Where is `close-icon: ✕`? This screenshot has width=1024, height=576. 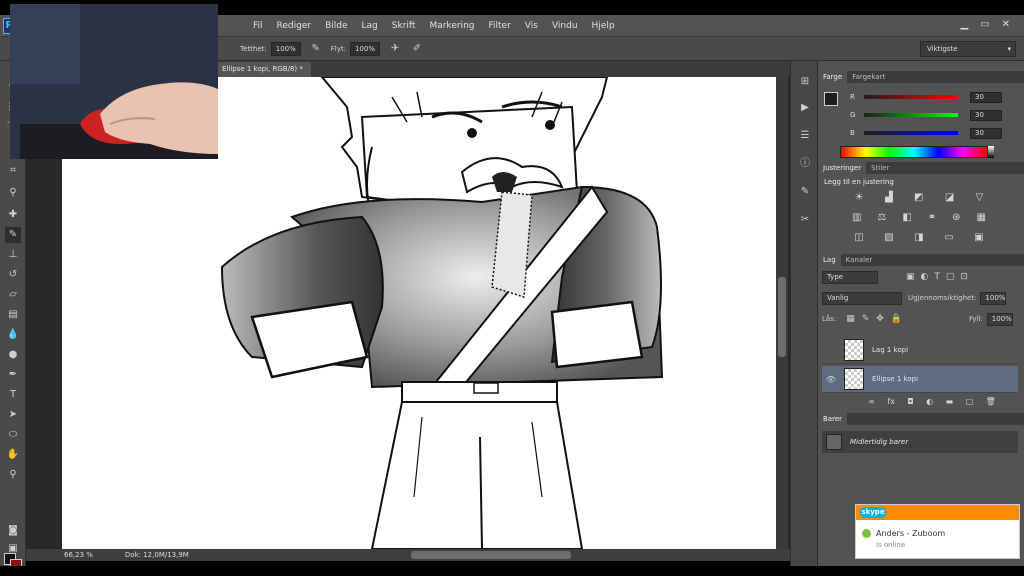 close-icon: ✕ is located at coordinates (1006, 24).